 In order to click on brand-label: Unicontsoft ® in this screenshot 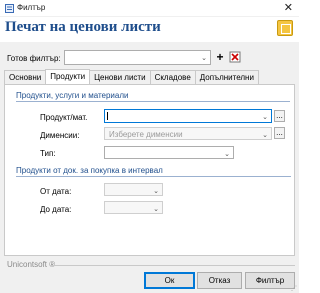, I will do `click(31, 264)`.